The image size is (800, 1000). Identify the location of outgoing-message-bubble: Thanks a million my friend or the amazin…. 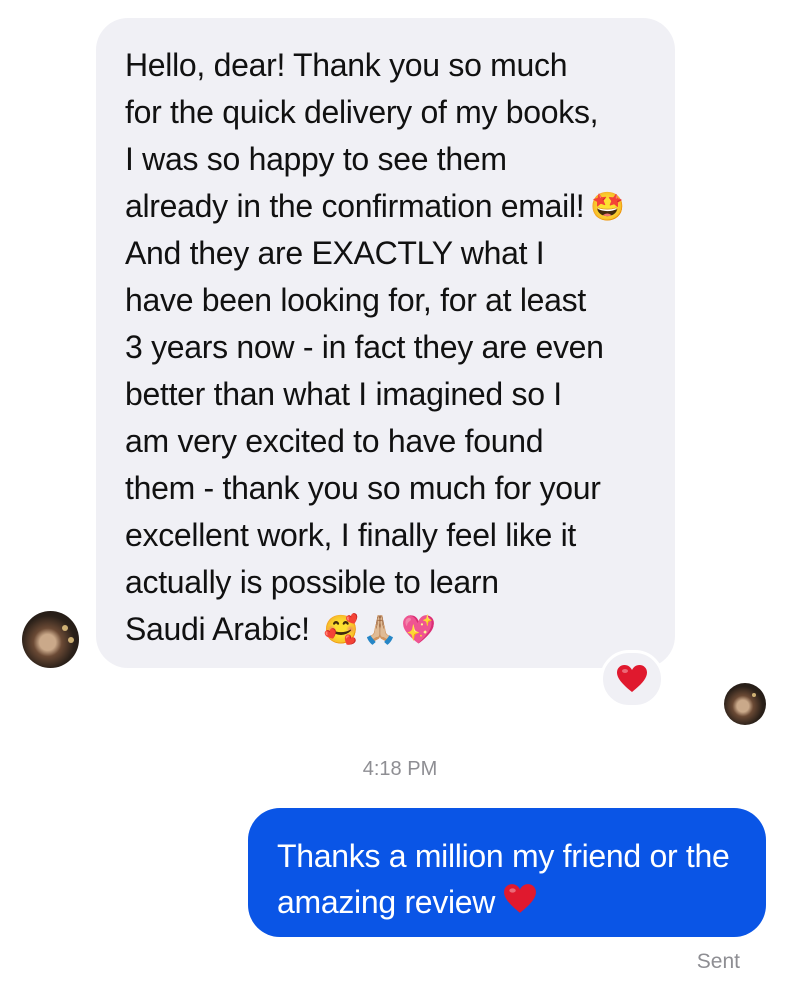
(507, 872).